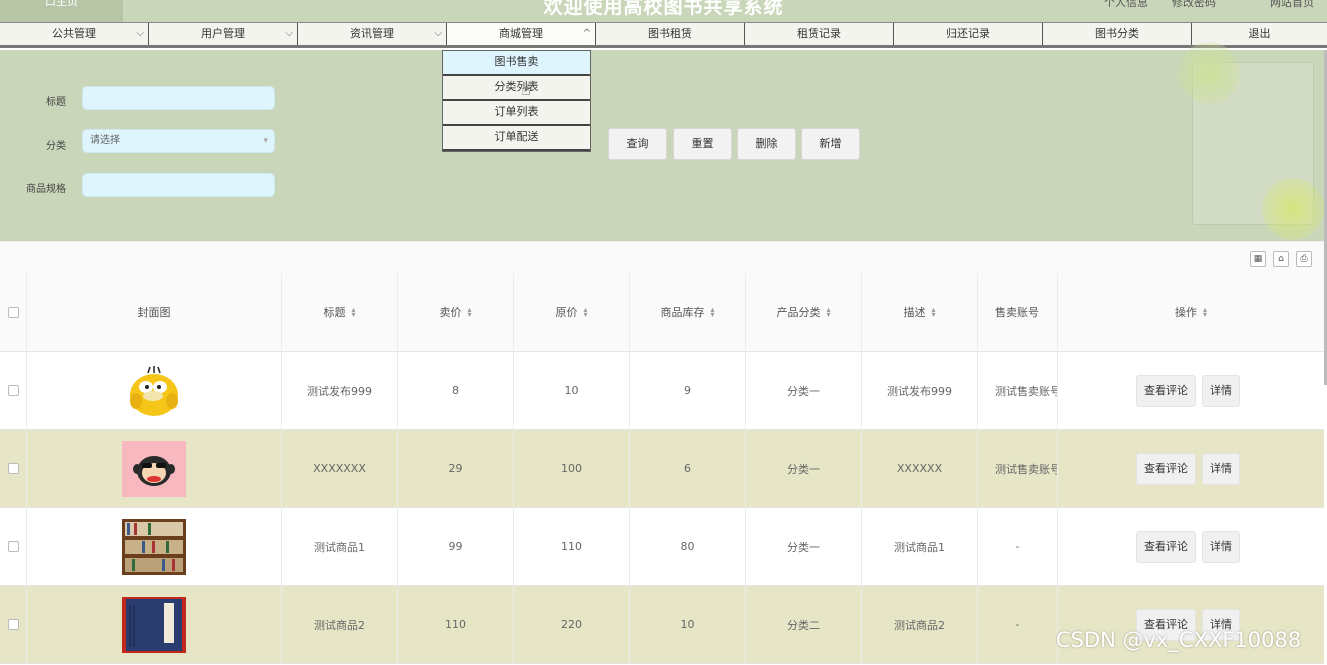 The image size is (1327, 665). What do you see at coordinates (154, 312) in the screenshot?
I see `column-header: 封面图` at bounding box center [154, 312].